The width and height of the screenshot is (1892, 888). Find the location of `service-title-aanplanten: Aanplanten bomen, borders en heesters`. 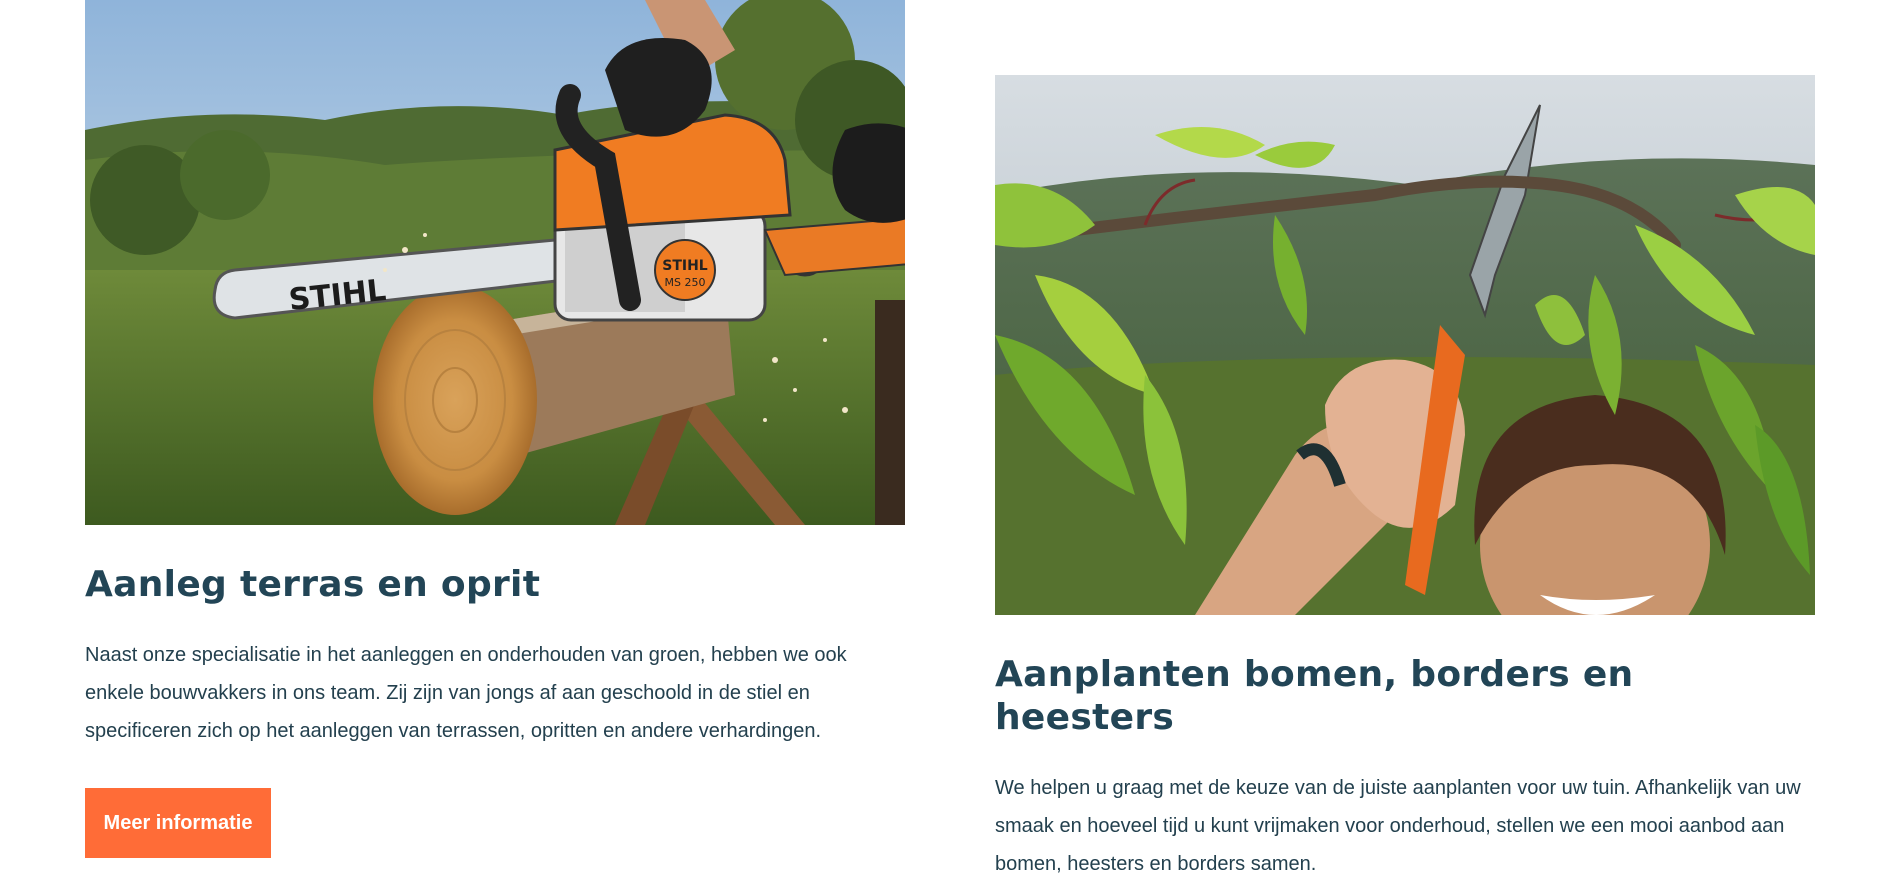

service-title-aanplanten: Aanplanten bomen, borders en heesters is located at coordinates (1314, 696).